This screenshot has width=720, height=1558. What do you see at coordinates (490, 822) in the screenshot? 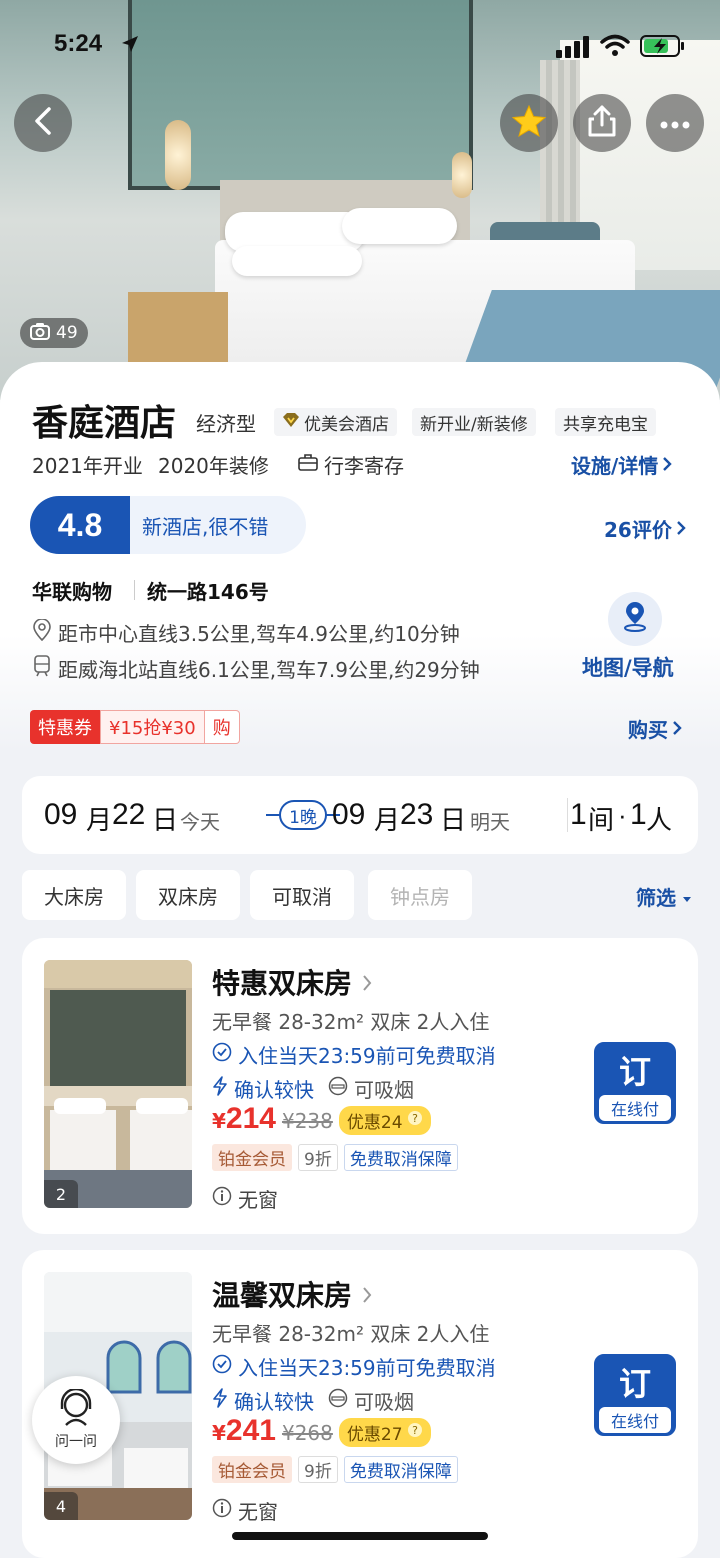
I see `checkout-sub: 明天` at bounding box center [490, 822].